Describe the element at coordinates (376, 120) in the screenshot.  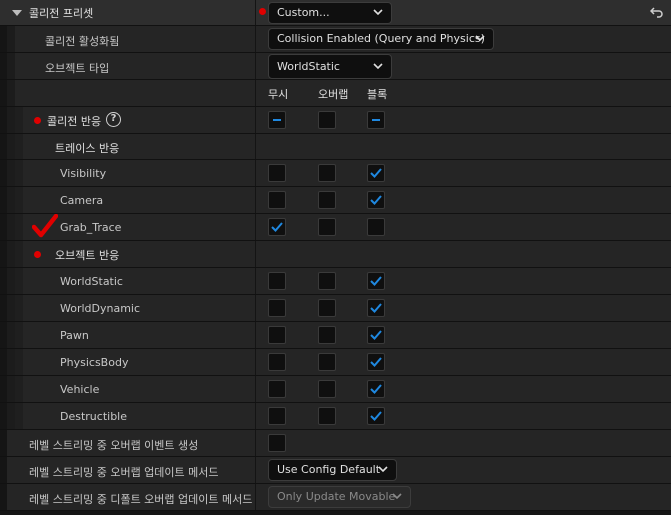
I see `collision-response-block-checkbox` at that location.